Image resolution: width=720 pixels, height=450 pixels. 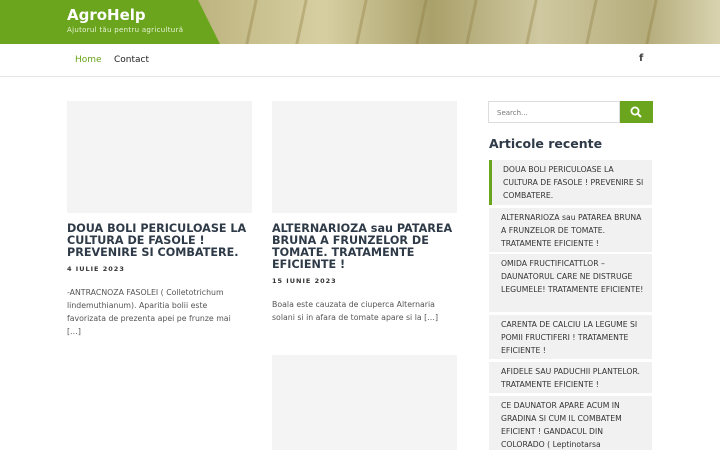 I want to click on facebook-icon: f, so click(x=641, y=58).